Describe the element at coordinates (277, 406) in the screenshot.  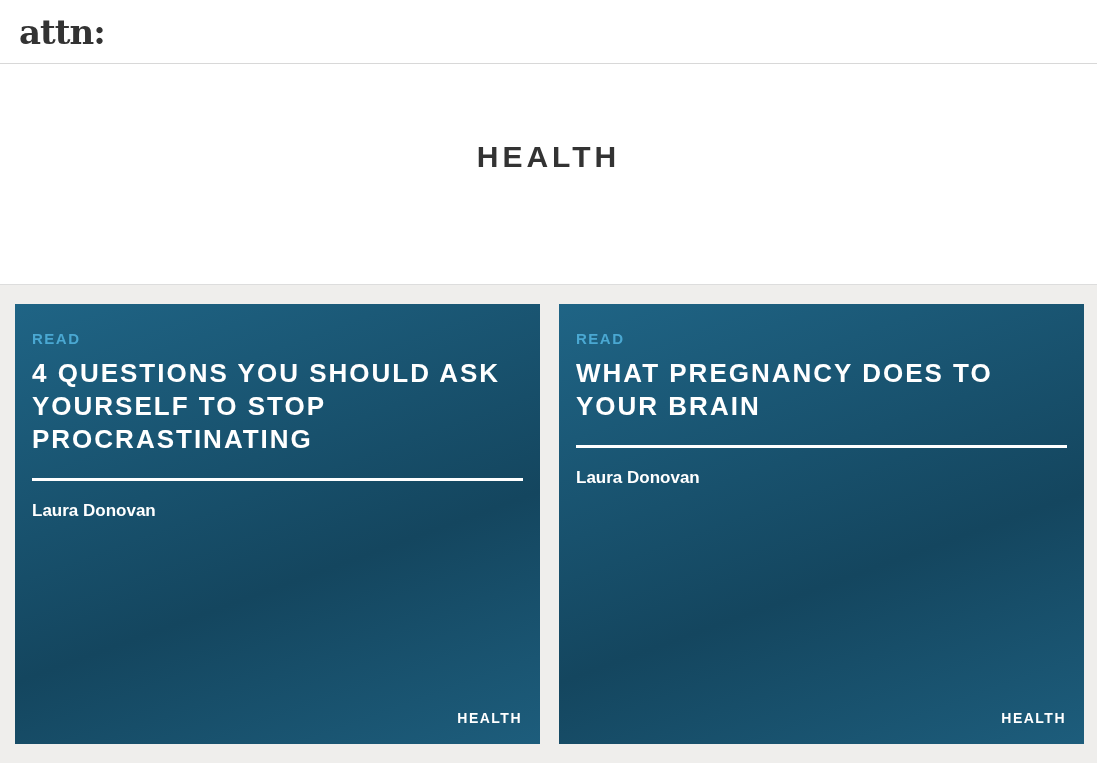
I see `article-title: 4 QUESTIONS YOU SHOULD ASK YOURSELF TO STOP PROCRASTINATING` at that location.